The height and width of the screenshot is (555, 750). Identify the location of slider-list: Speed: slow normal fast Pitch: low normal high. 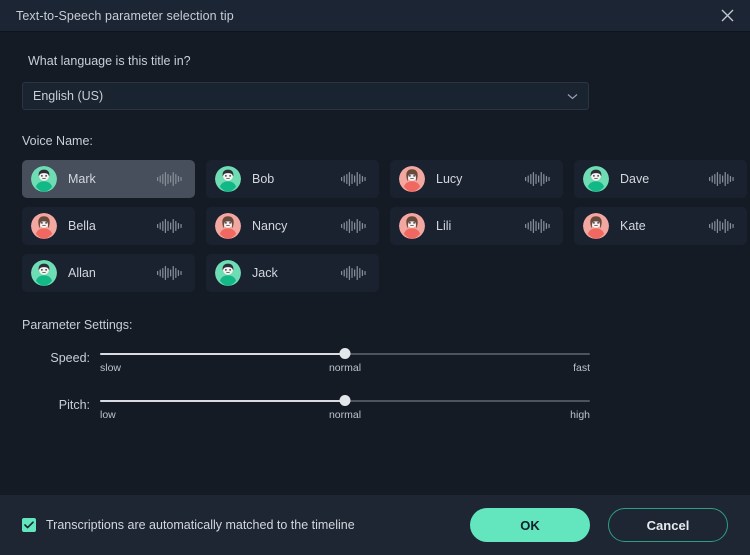
(375, 386).